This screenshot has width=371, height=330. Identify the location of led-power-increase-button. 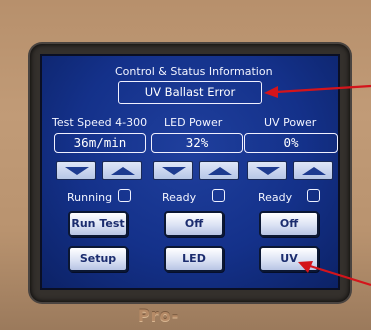
(219, 170).